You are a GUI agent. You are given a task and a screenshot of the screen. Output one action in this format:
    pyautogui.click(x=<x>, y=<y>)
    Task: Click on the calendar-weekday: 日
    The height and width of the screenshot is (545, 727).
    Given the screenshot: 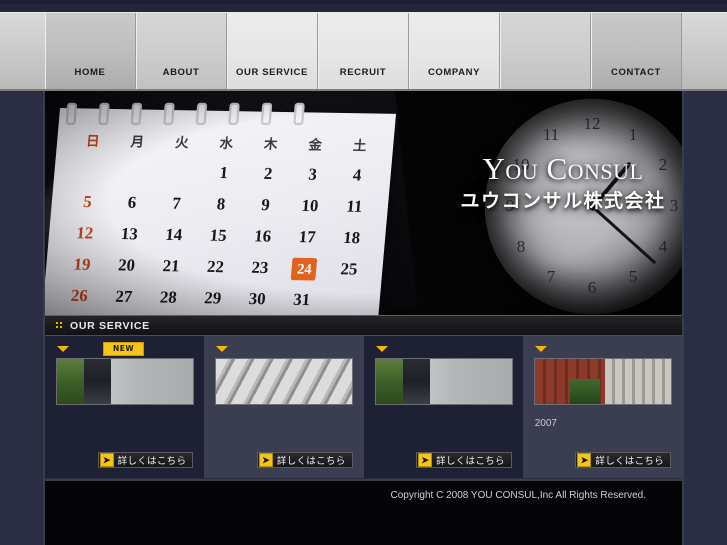 What is the action you would take?
    pyautogui.click(x=93, y=140)
    